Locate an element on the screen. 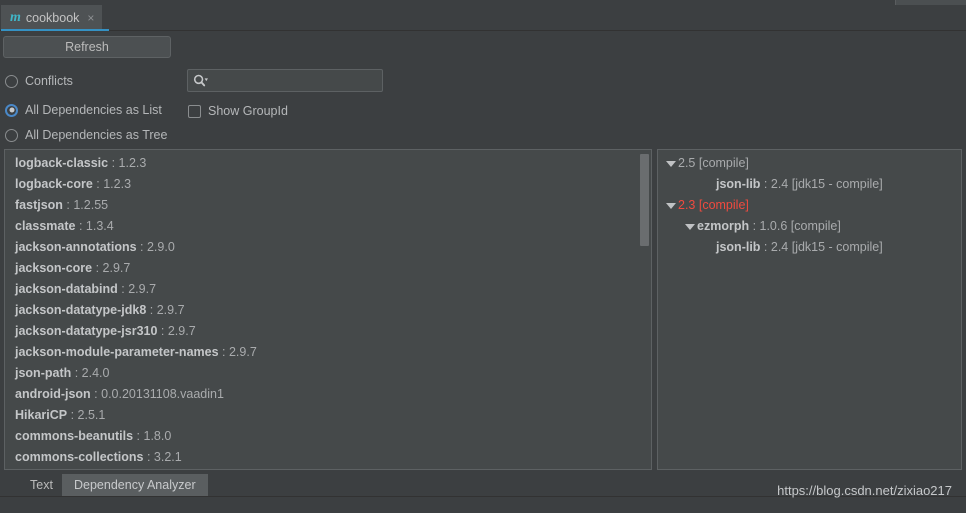 This screenshot has height=513, width=966. dependency-version: 2.5.1 is located at coordinates (91, 415).